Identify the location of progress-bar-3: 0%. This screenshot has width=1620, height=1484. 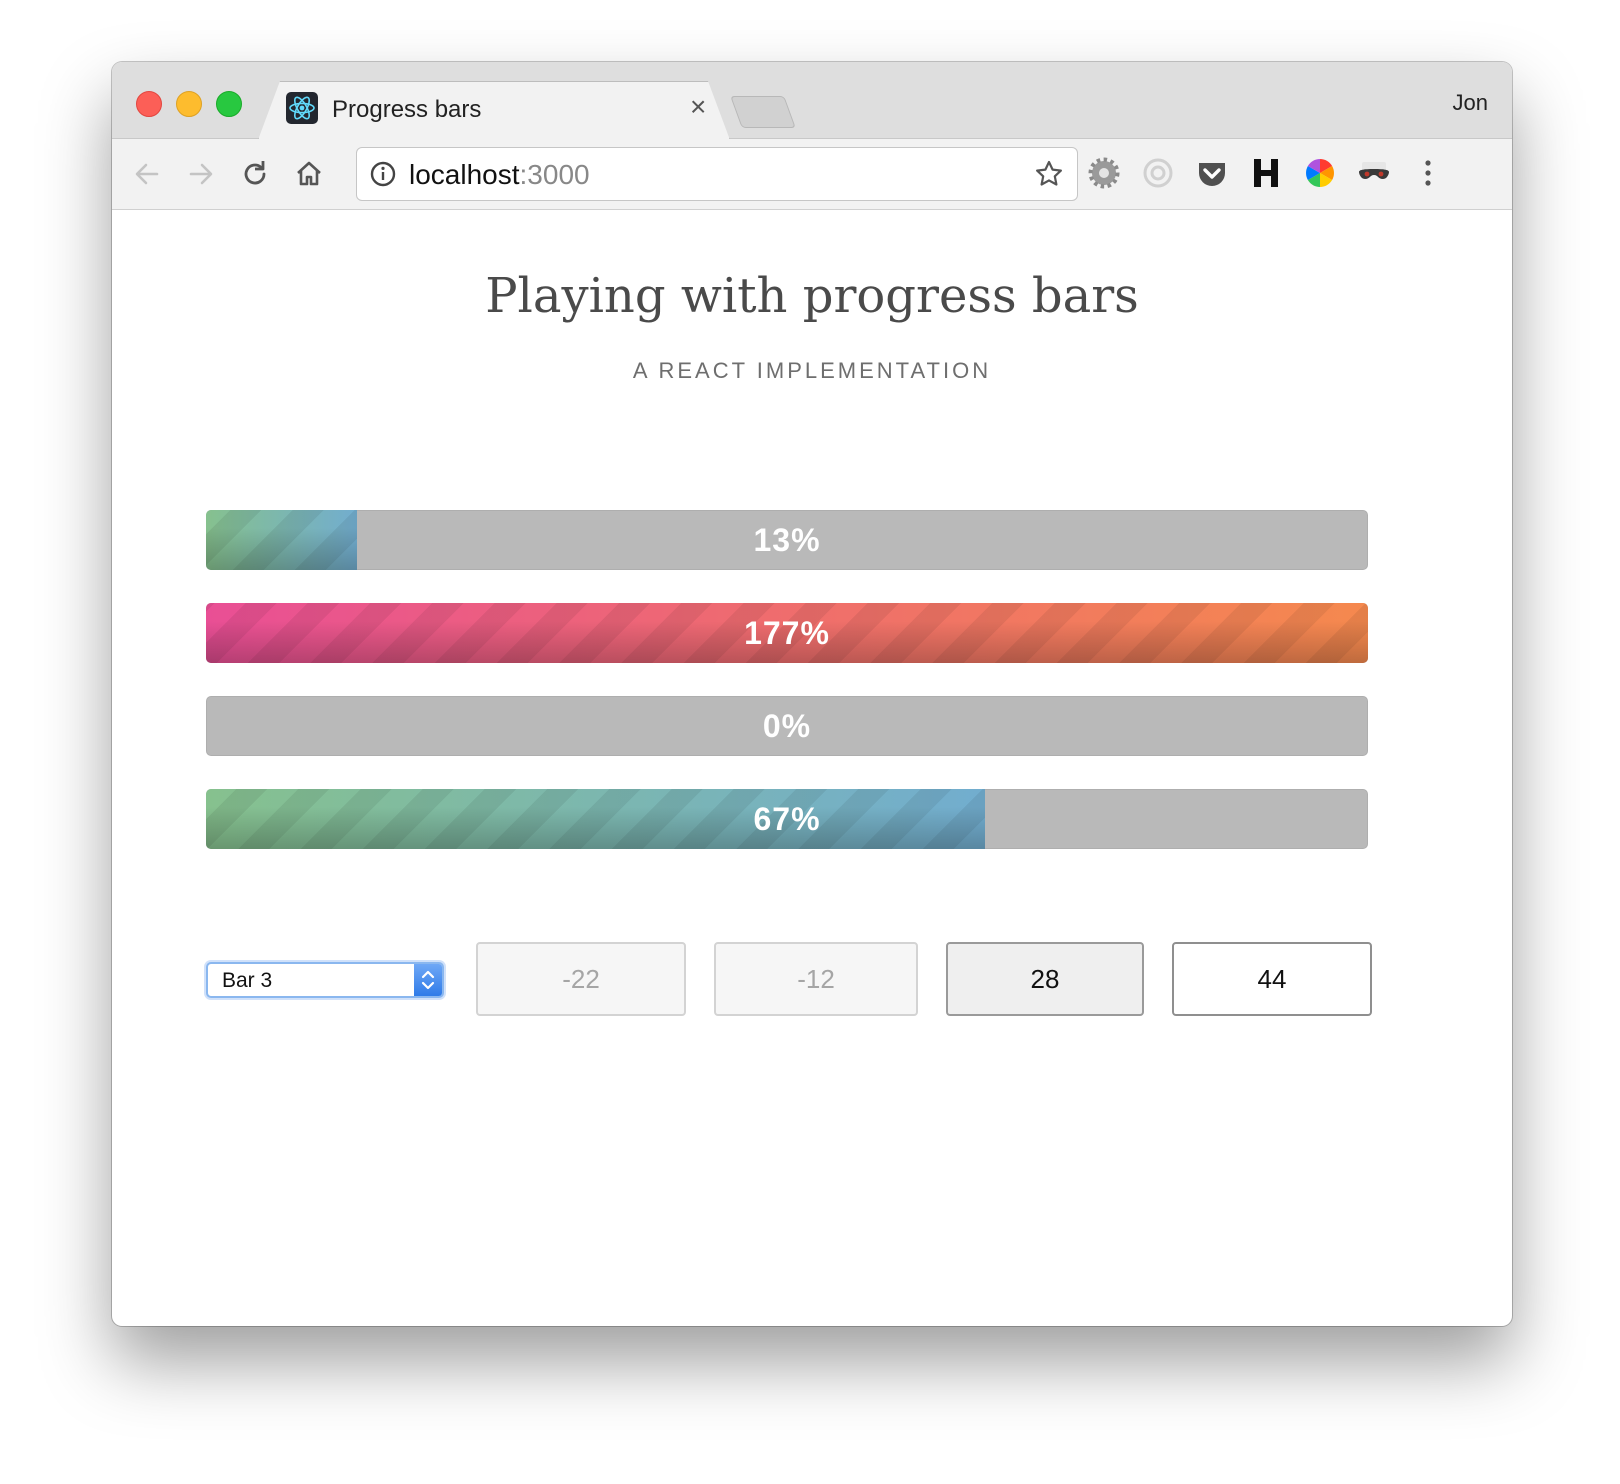
(787, 726).